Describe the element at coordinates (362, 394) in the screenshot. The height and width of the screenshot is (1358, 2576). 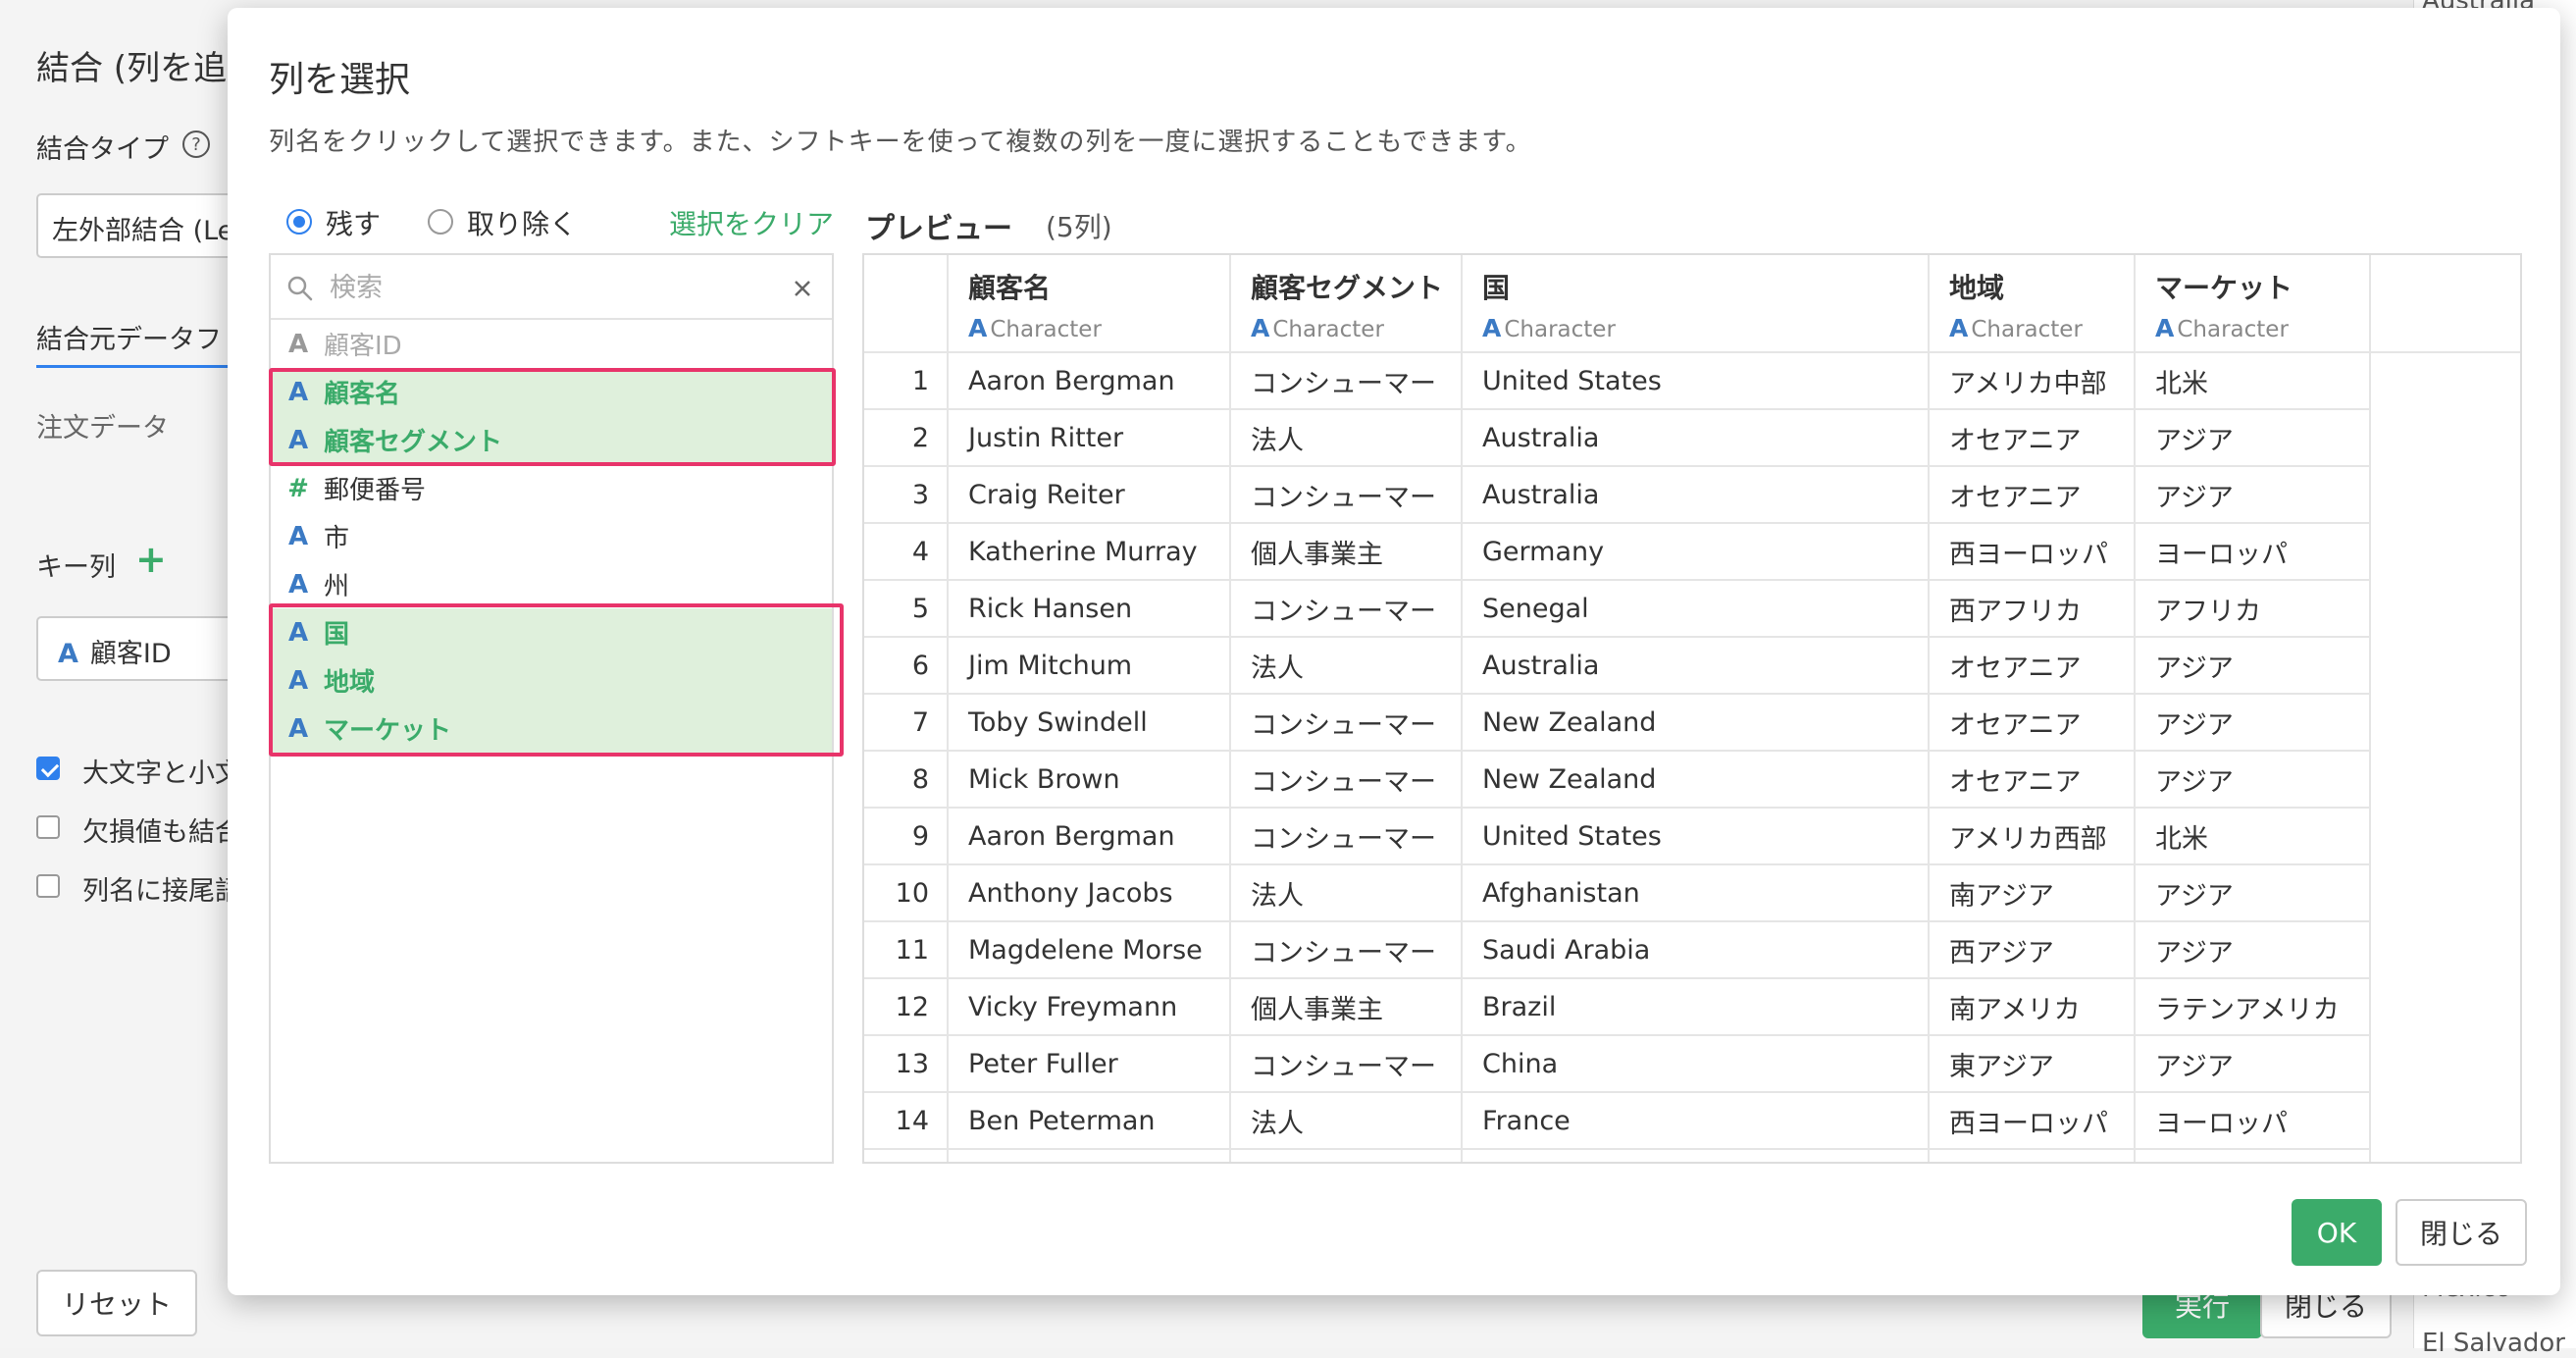
I see `column-list-item-label: 顧客名` at that location.